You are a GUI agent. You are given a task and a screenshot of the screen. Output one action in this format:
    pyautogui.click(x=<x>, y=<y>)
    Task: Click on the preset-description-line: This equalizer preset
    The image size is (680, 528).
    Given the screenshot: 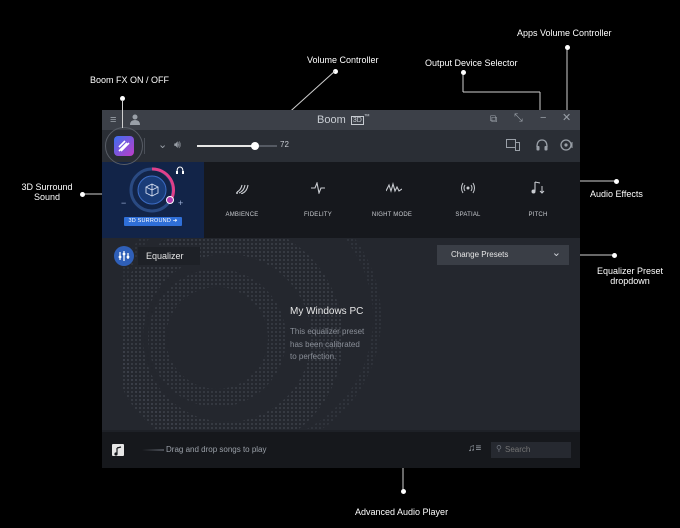 What is the action you would take?
    pyautogui.click(x=327, y=331)
    